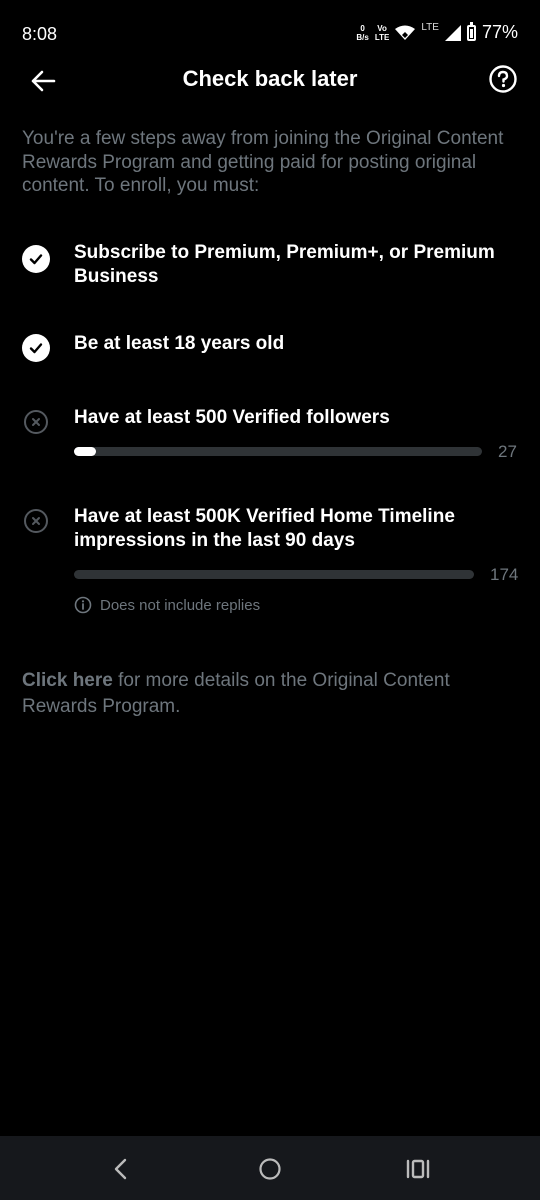 The width and height of the screenshot is (540, 1200). Describe the element at coordinates (67, 680) in the screenshot. I see `click-here-link: Click here` at that location.